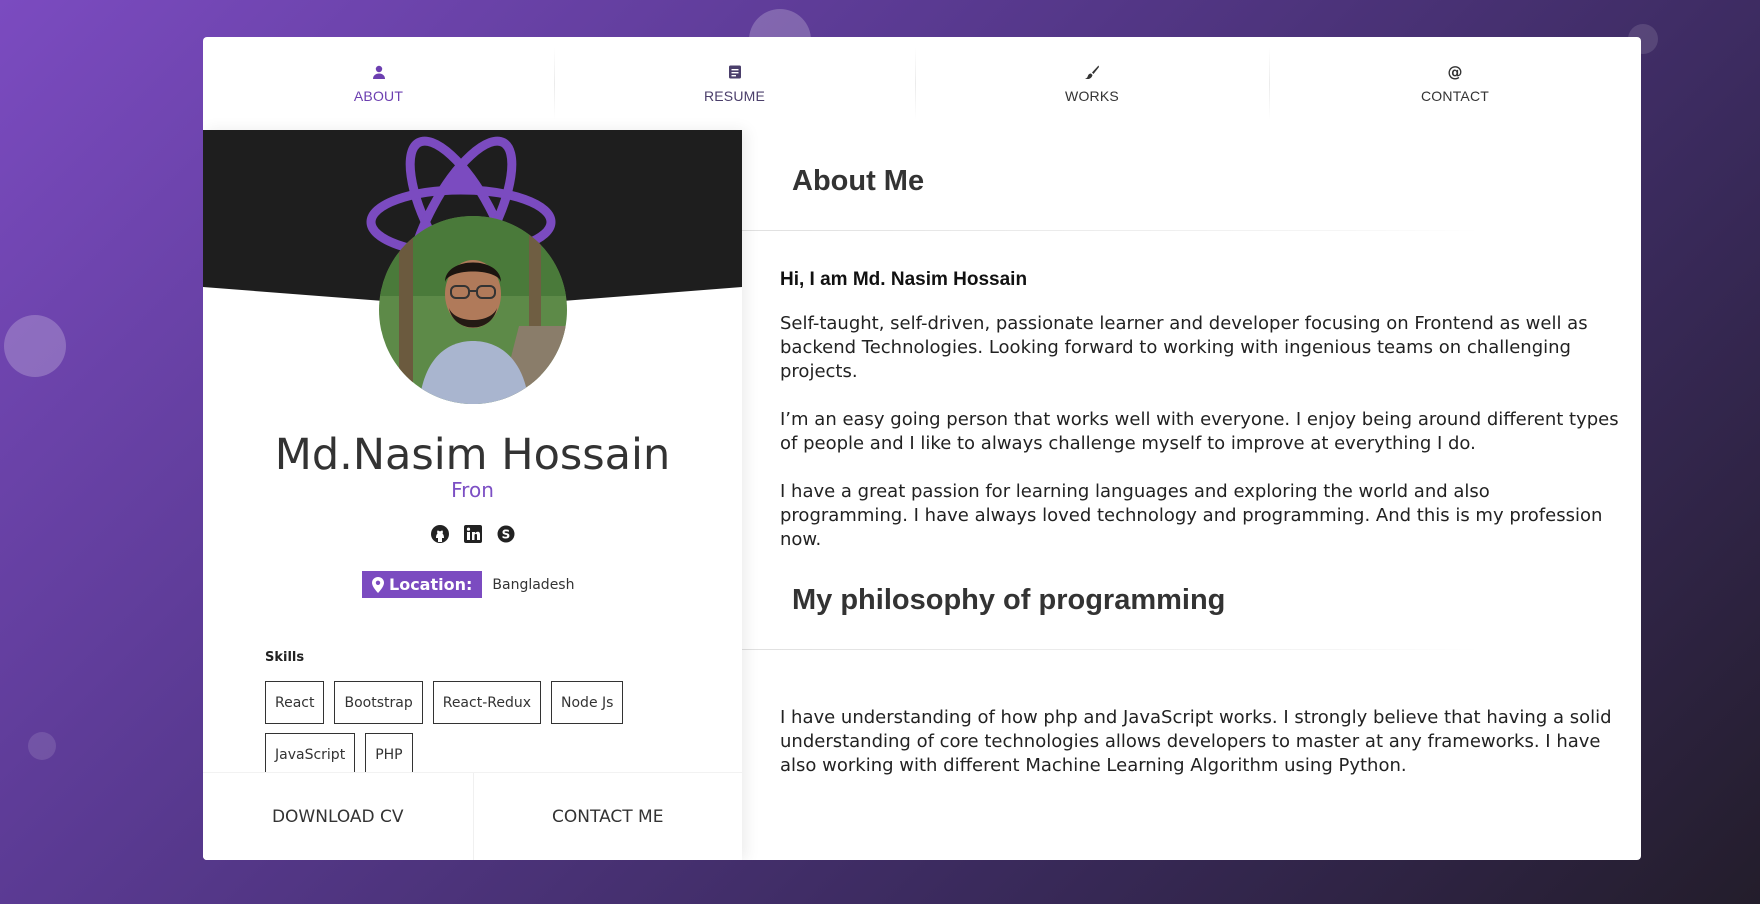  What do you see at coordinates (338, 816) in the screenshot?
I see `download-cv-button: DOWNLOAD CV` at bounding box center [338, 816].